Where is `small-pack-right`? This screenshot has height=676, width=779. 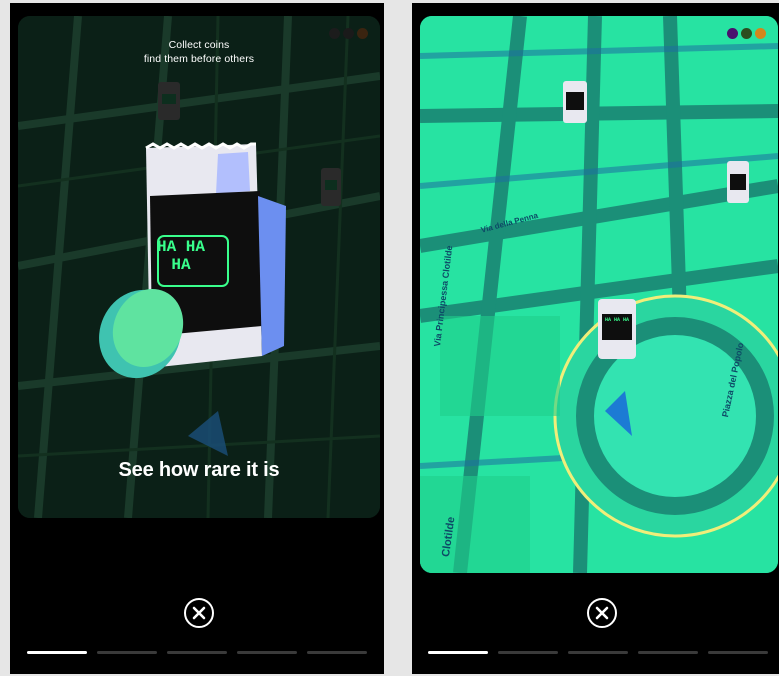
small-pack-right is located at coordinates (331, 187).